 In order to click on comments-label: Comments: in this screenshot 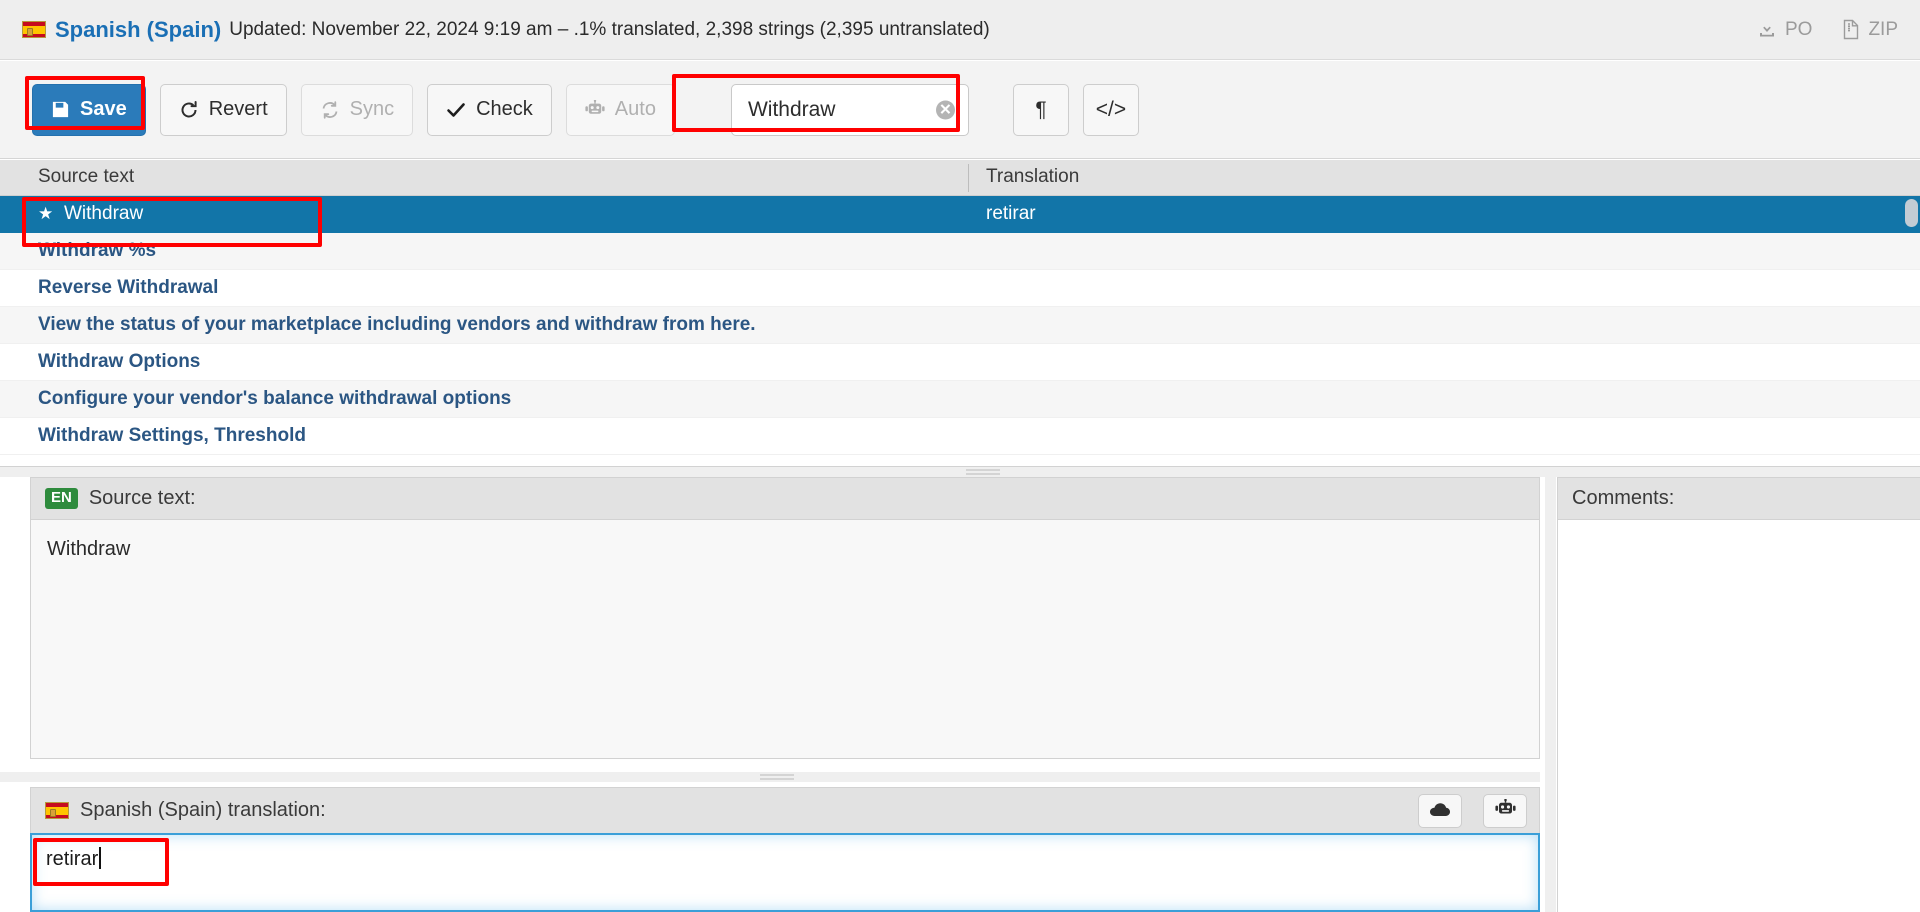, I will do `click(1623, 498)`.